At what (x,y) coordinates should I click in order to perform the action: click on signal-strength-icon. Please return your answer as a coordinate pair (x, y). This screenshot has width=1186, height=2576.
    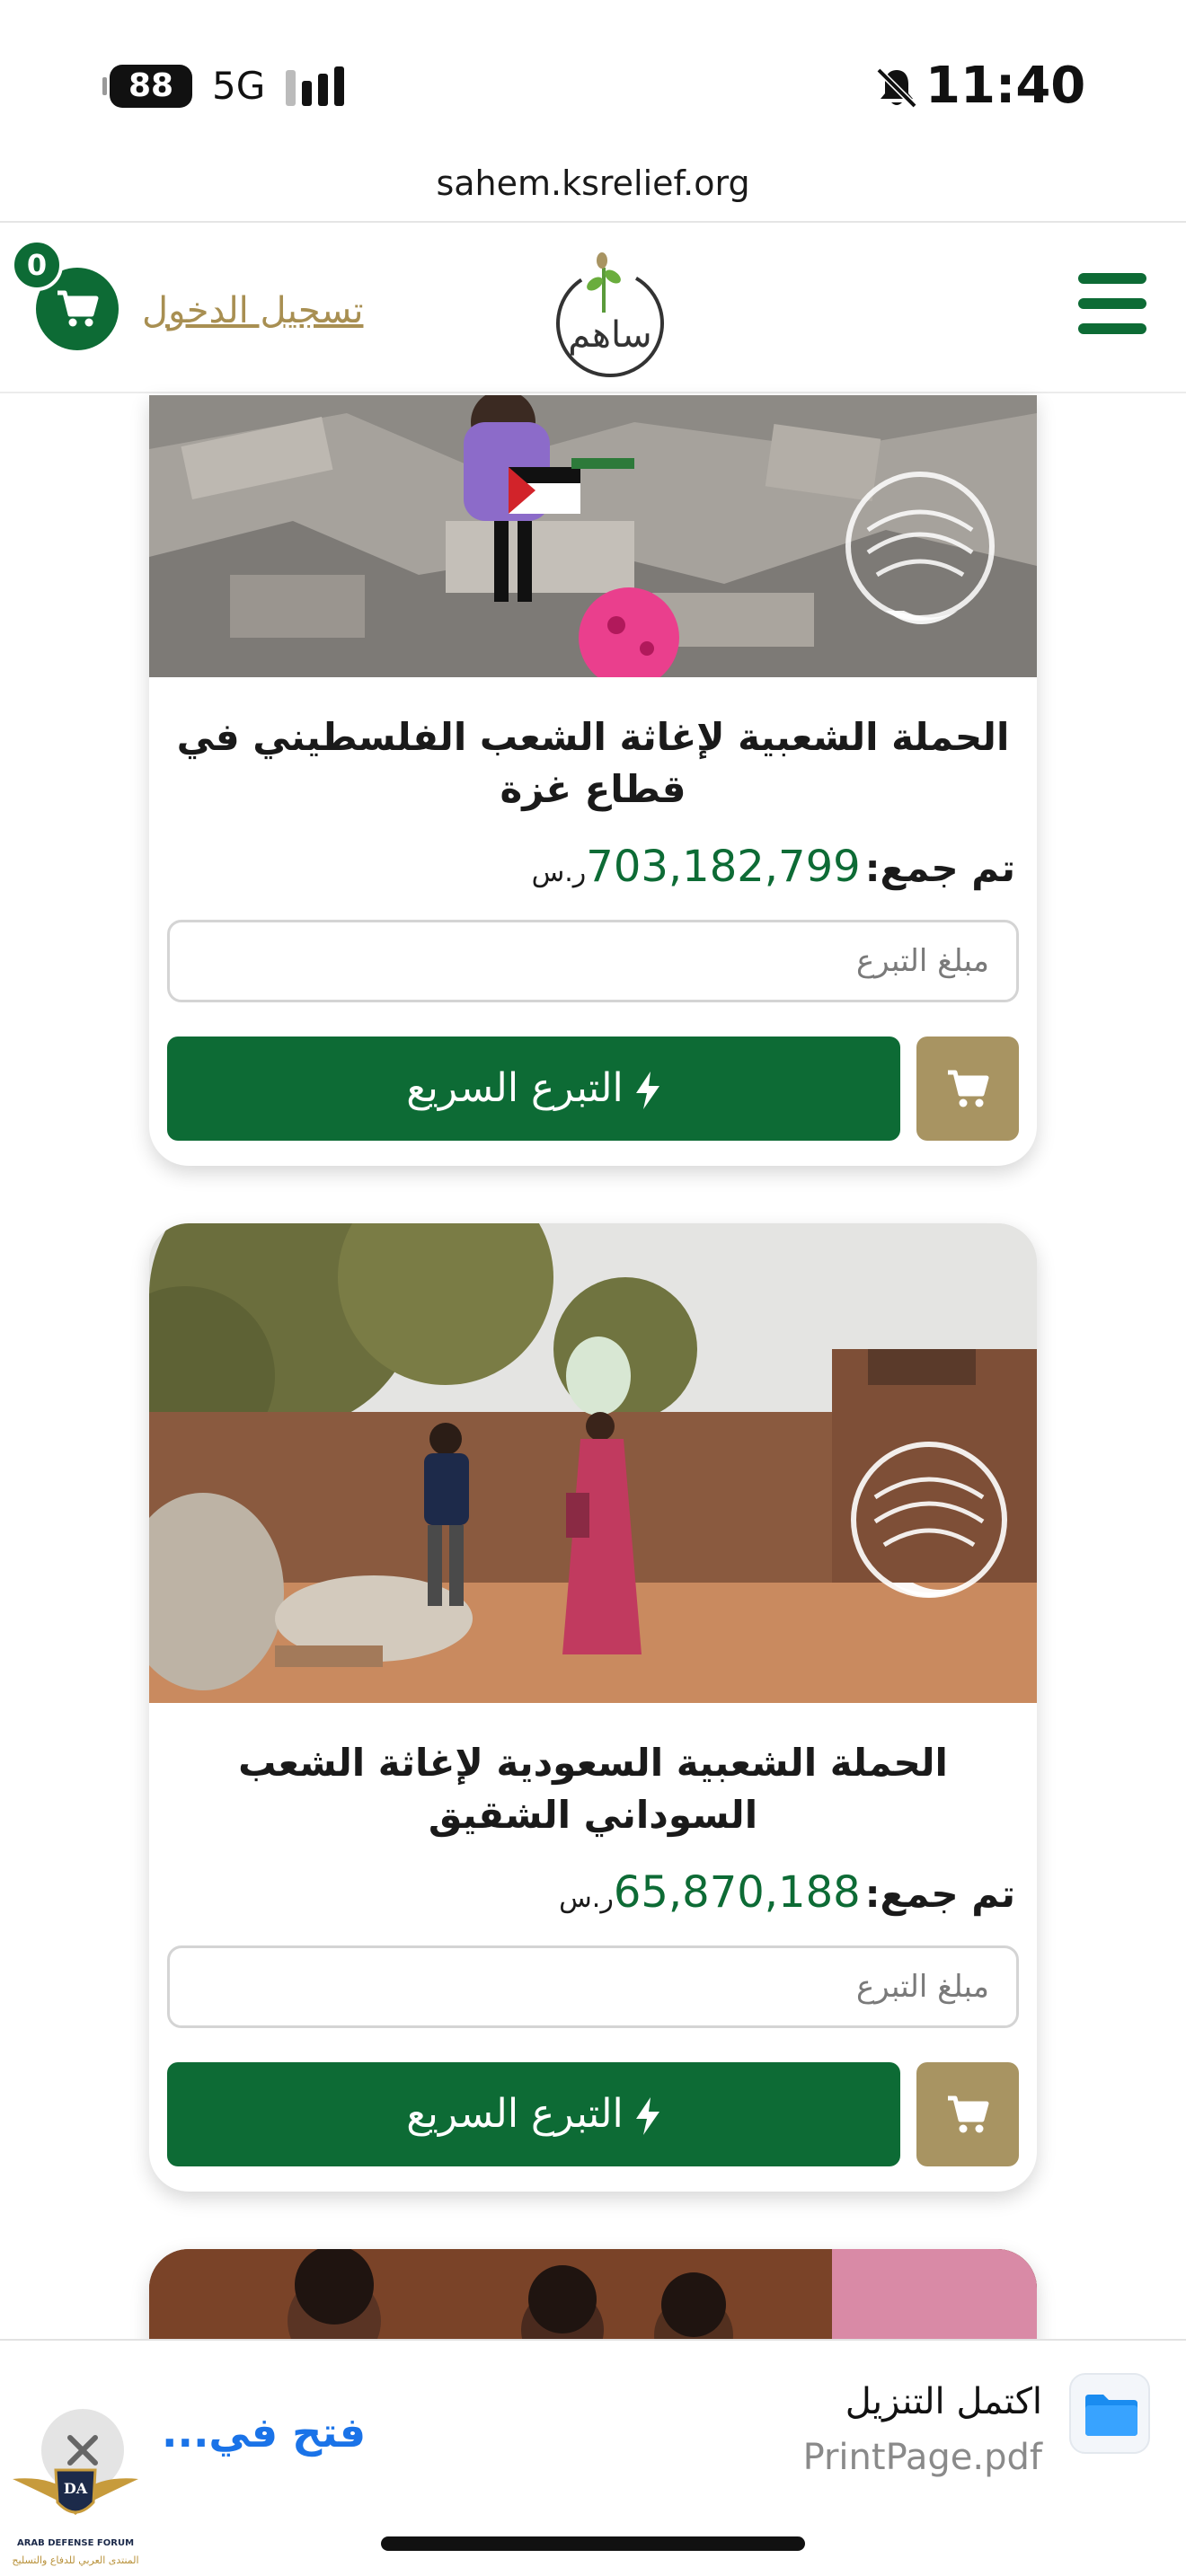
    Looking at the image, I should click on (316, 86).